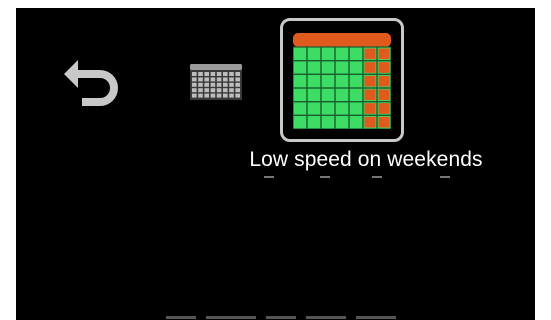 The image size is (551, 320). I want to click on selected-item-caption: Low speed on weekends, so click(366, 159).